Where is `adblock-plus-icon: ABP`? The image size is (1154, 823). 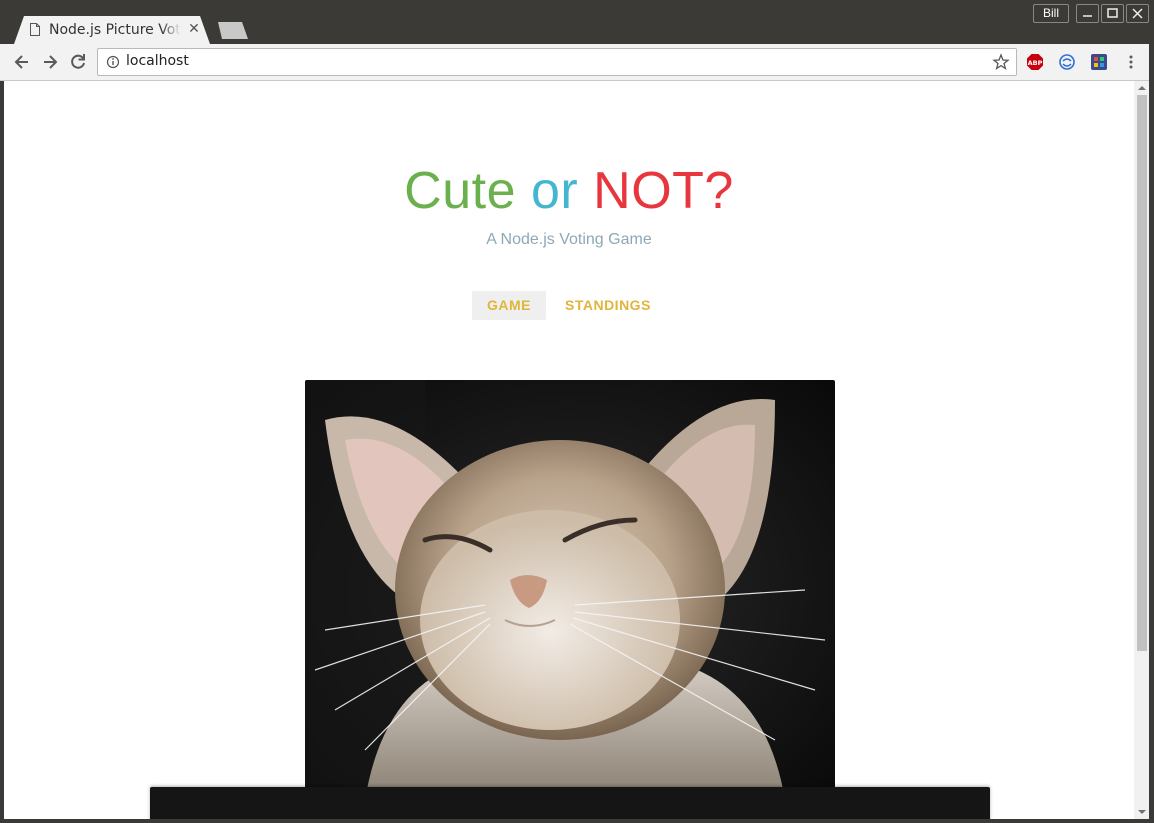
adblock-plus-icon: ABP is located at coordinates (1035, 62).